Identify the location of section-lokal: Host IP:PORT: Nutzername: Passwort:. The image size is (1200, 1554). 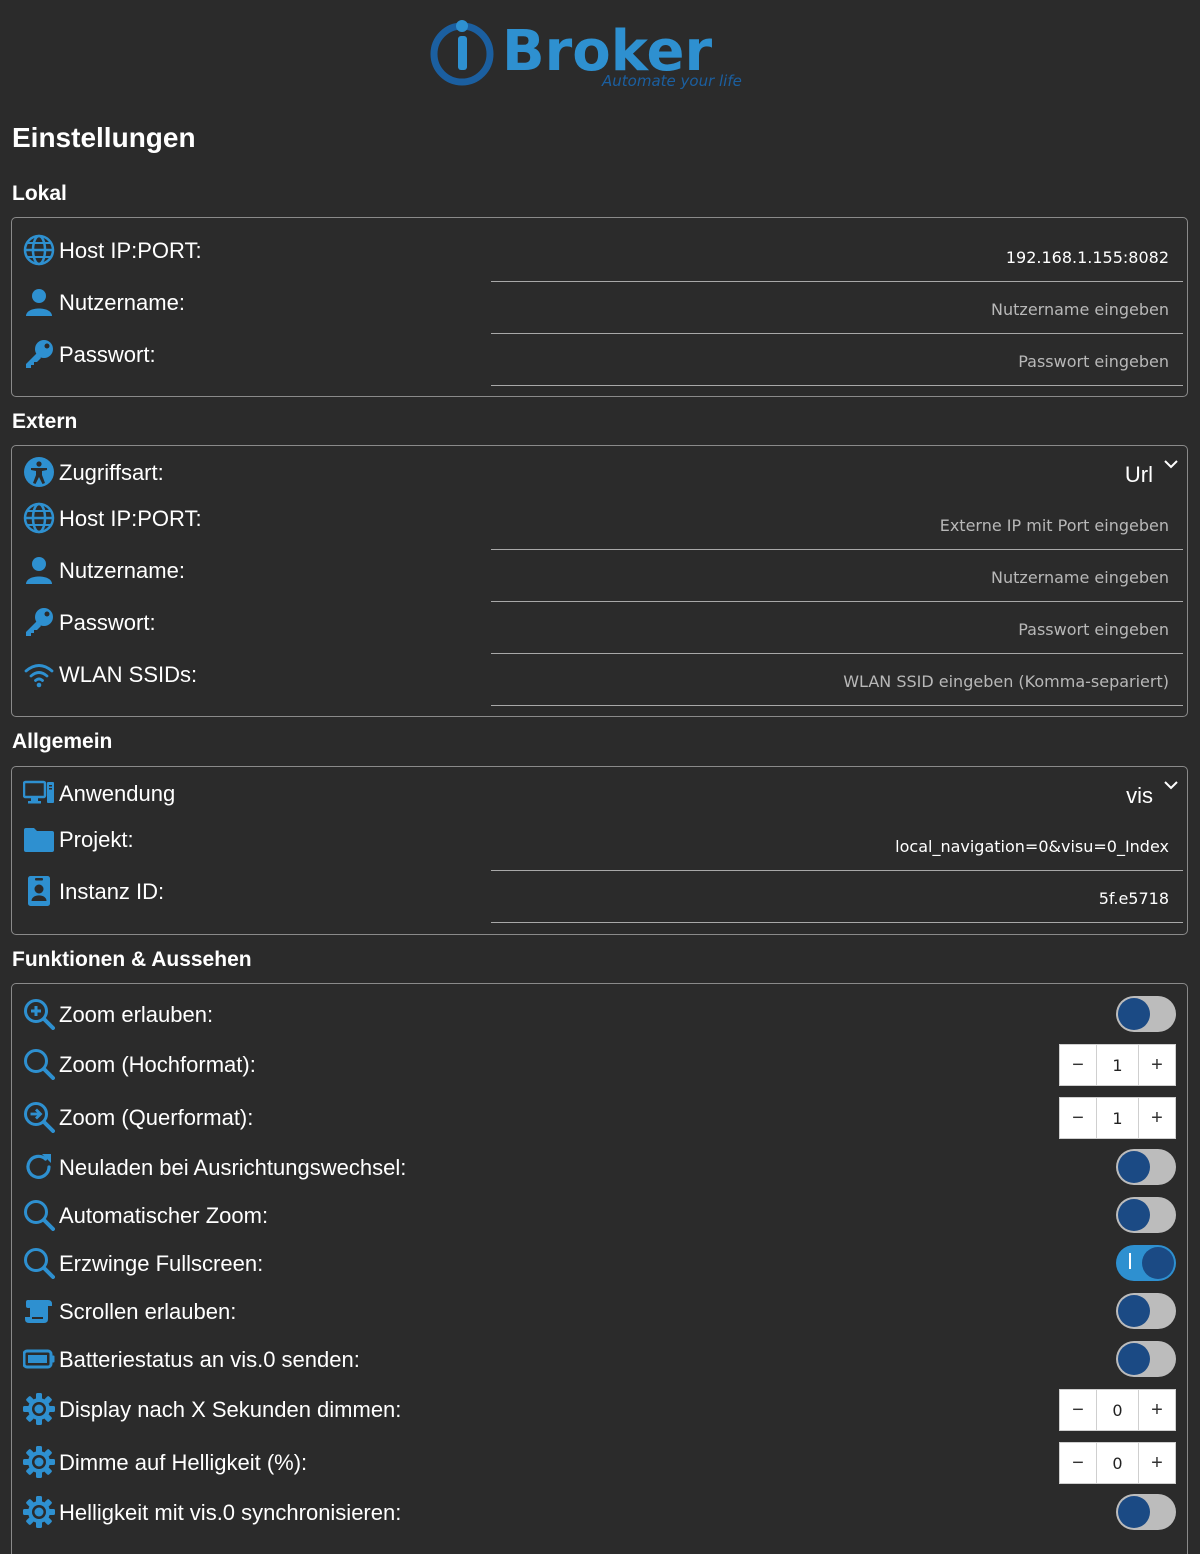
(599, 307).